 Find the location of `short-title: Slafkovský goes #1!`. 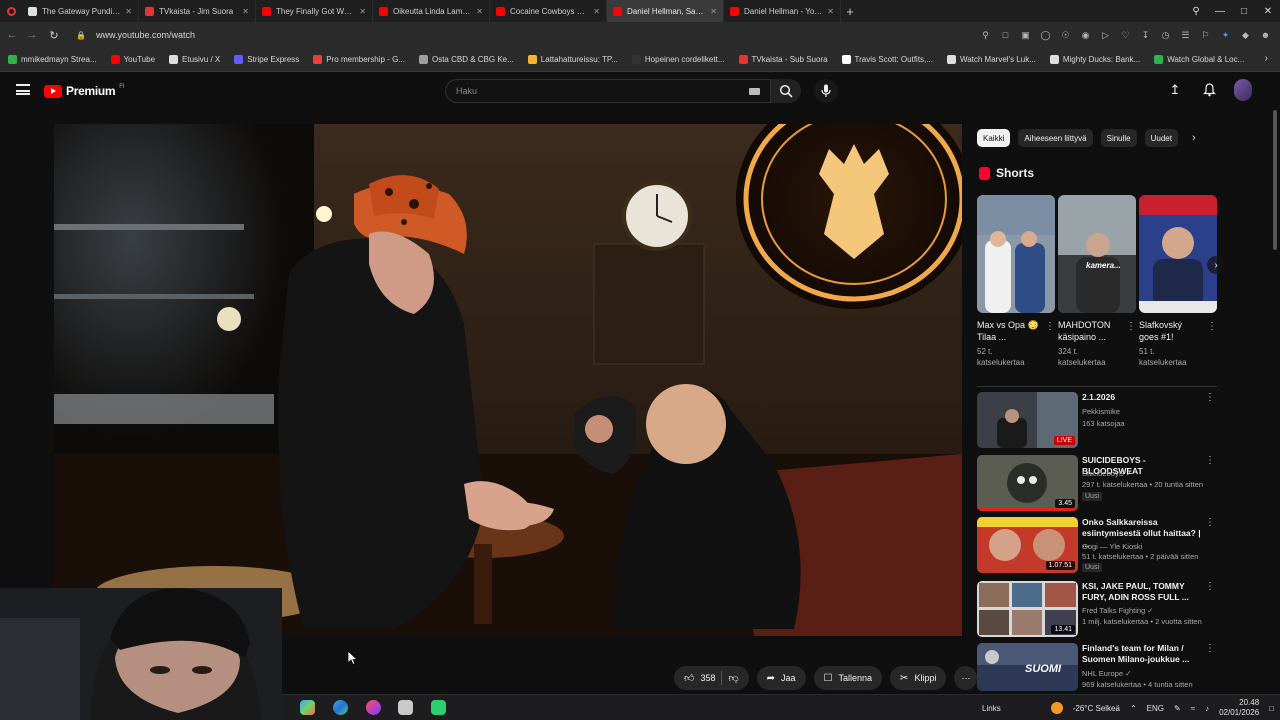

short-title: Slafkovský goes #1! is located at coordinates (1171, 331).